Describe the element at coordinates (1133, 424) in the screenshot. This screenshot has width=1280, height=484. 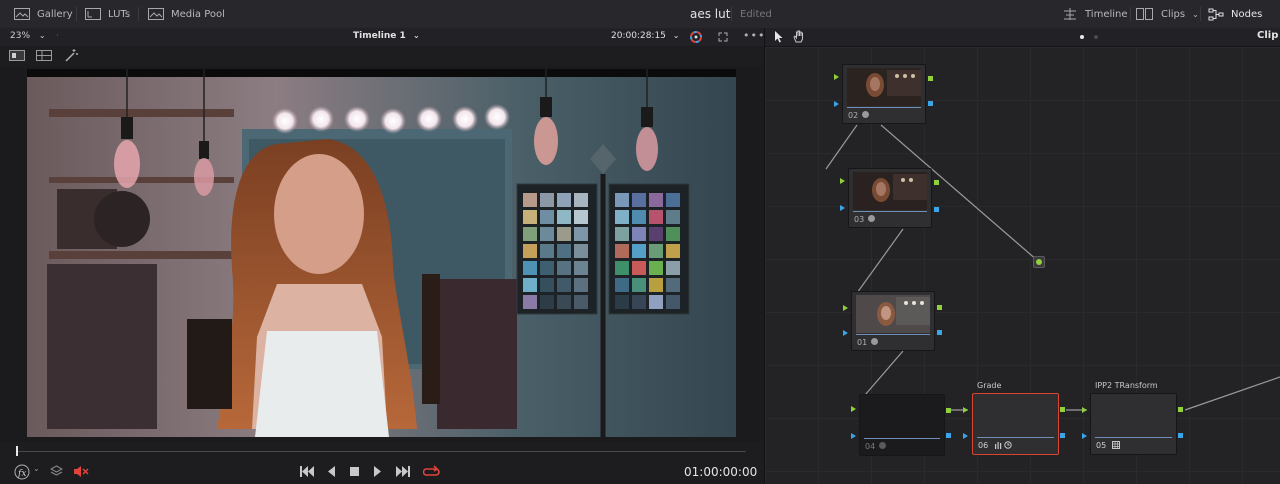
I see `node-05-ipp2-transform: 05` at that location.